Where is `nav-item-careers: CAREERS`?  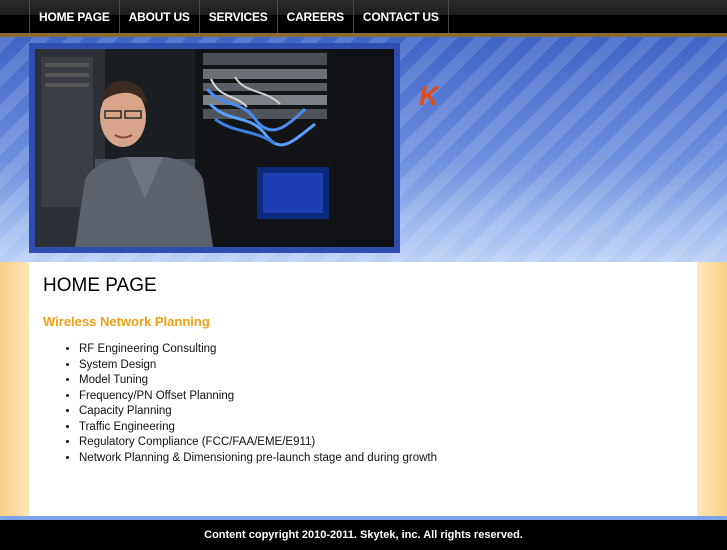 nav-item-careers: CAREERS is located at coordinates (314, 16).